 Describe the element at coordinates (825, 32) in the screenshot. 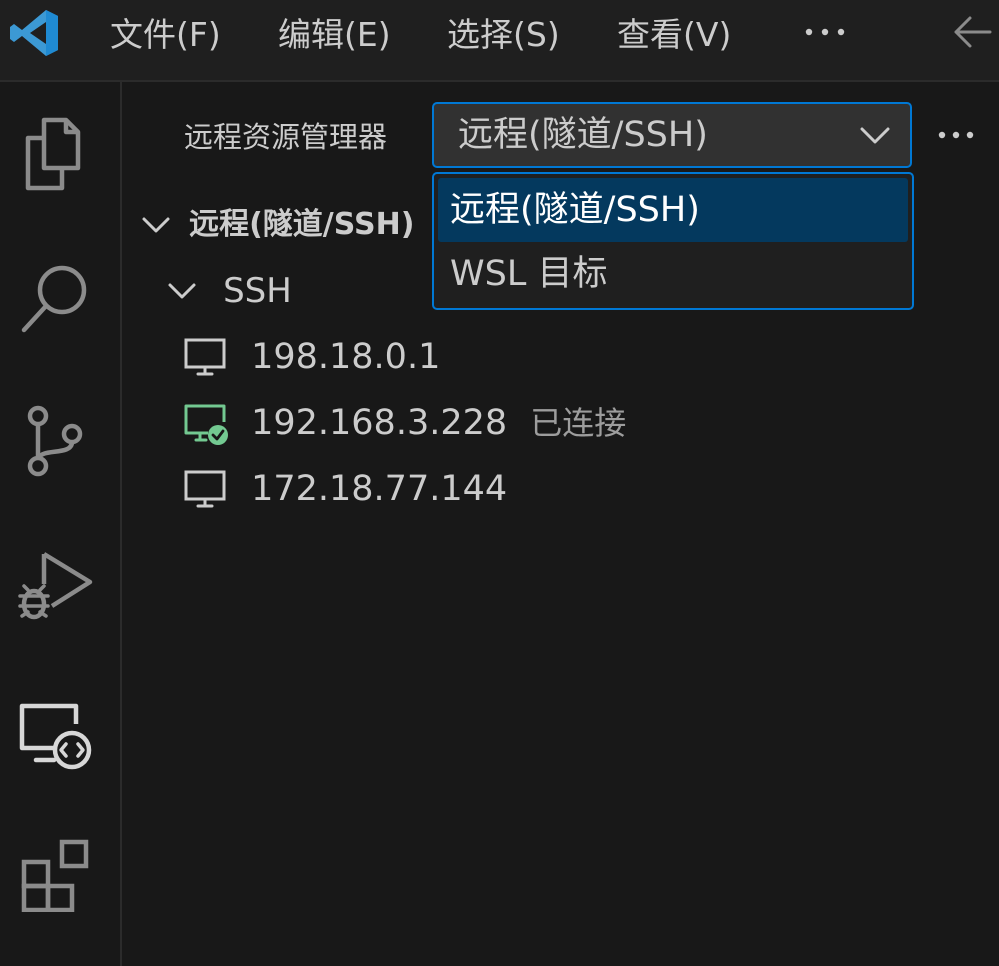

I see `ellipsis-icon` at that location.